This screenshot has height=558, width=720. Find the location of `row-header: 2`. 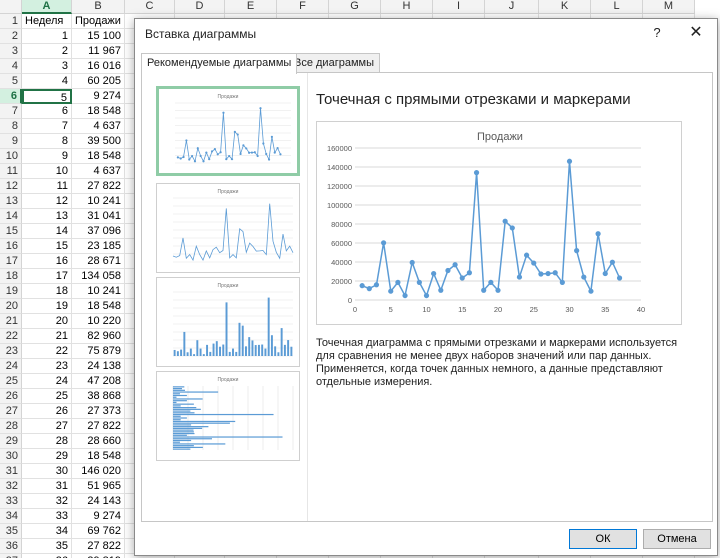

row-header: 2 is located at coordinates (11, 36).